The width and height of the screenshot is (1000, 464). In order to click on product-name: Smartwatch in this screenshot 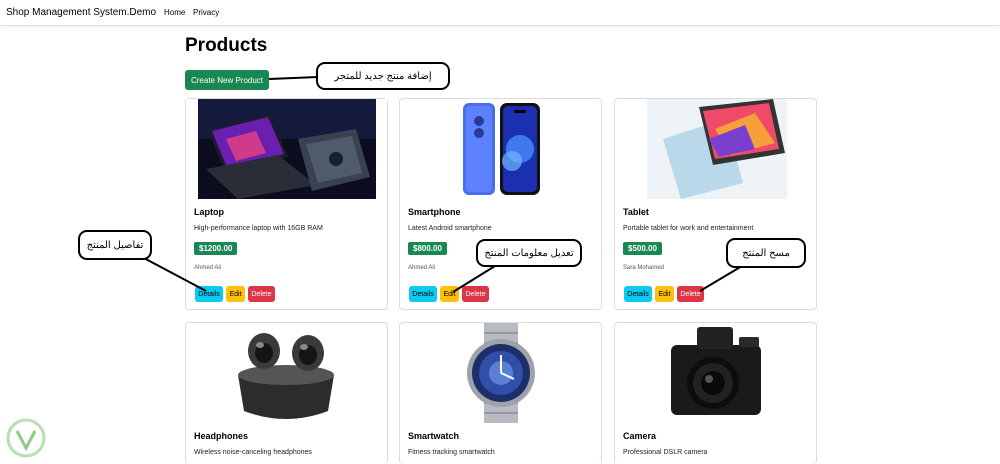, I will do `click(434, 436)`.